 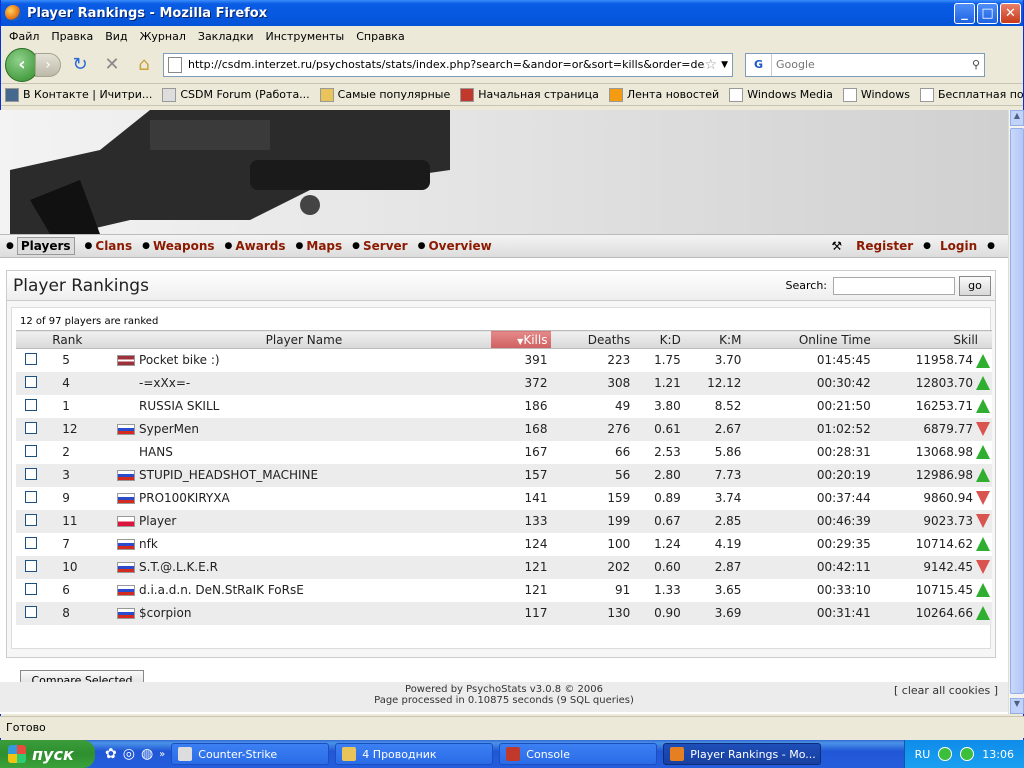 What do you see at coordinates (72, 36) in the screenshot?
I see `menu-edit: Правка` at bounding box center [72, 36].